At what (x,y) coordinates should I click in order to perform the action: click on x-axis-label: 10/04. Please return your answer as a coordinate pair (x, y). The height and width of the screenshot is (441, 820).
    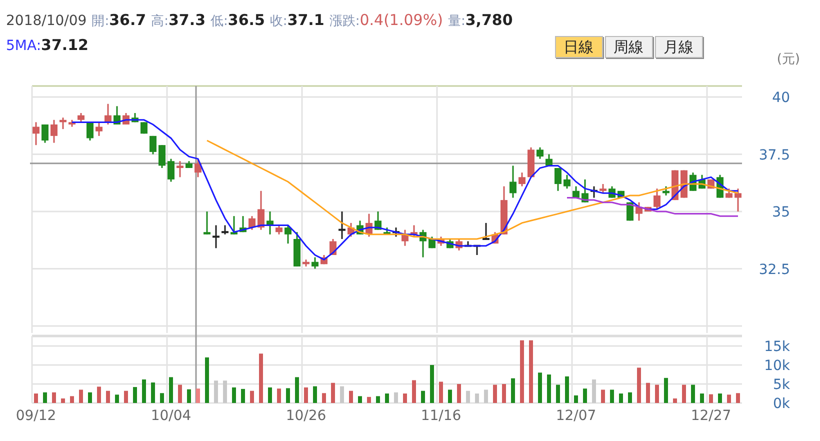
    Looking at the image, I should click on (171, 416).